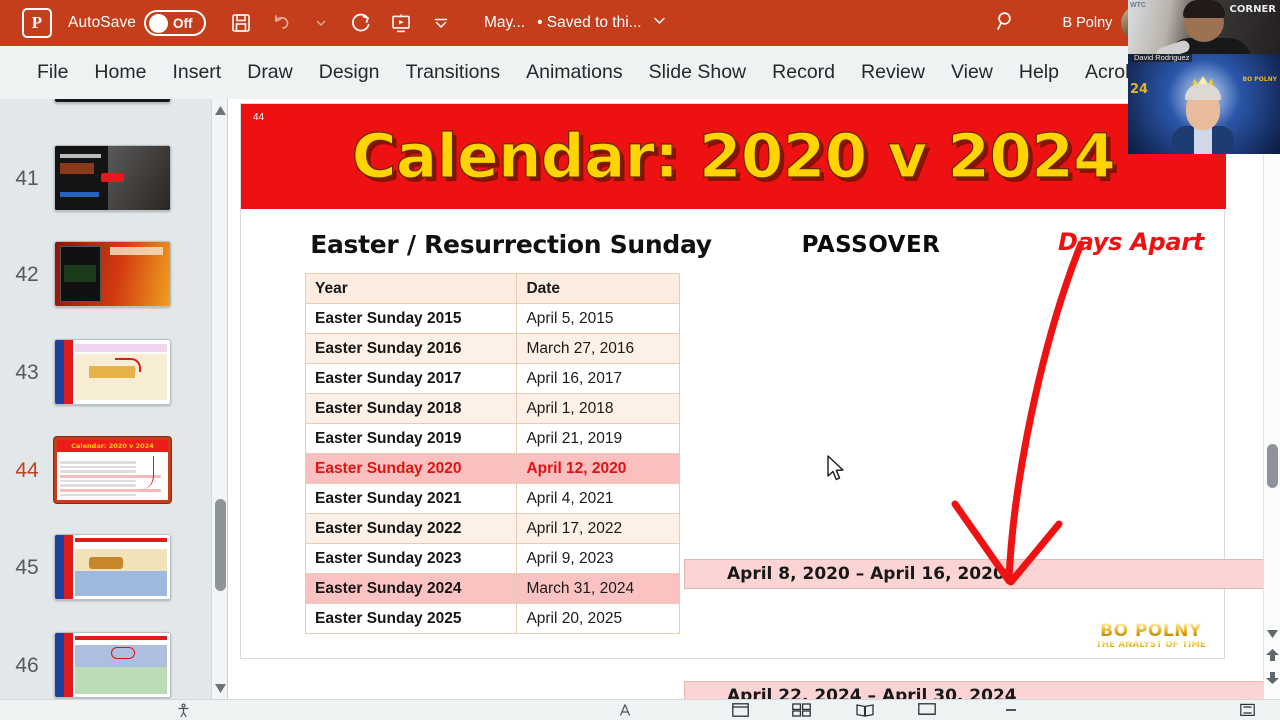 The width and height of the screenshot is (1280, 720). I want to click on webcam-right-graphic: BO POLNY, so click(1259, 79).